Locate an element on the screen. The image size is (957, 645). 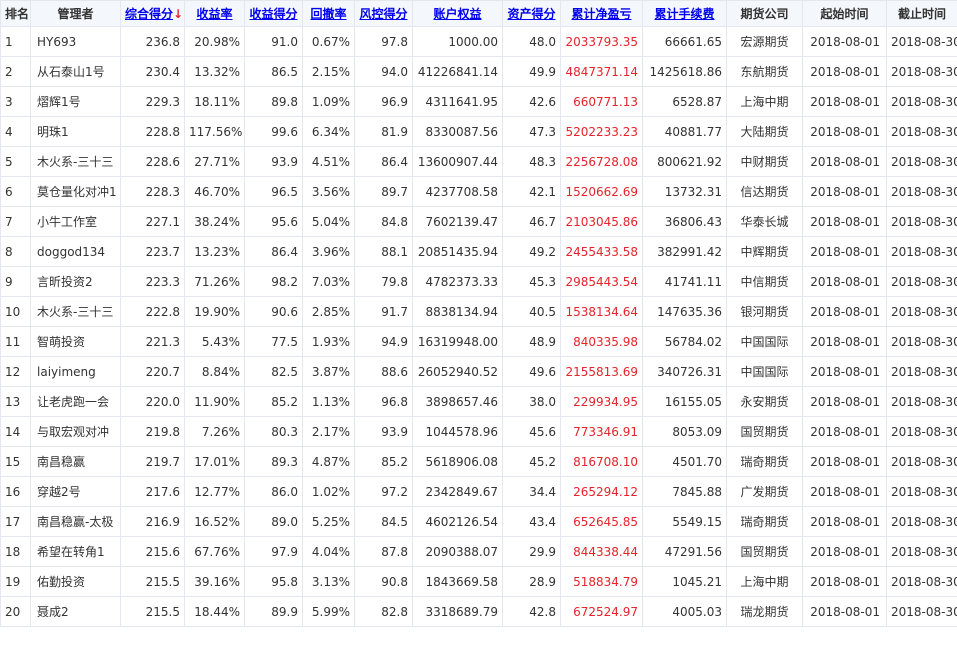
cell-broker: 中辉期货 is located at coordinates (764, 251).